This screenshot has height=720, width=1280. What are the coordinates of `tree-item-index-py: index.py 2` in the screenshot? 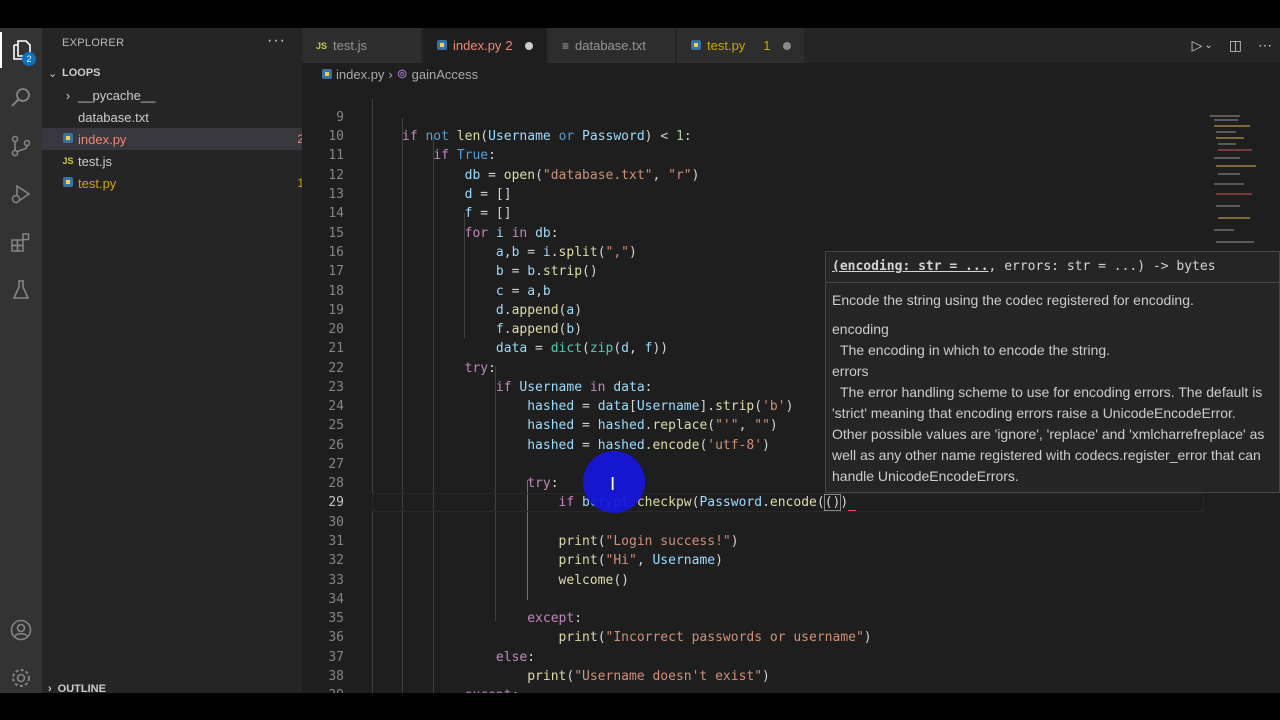 It's located at (181, 139).